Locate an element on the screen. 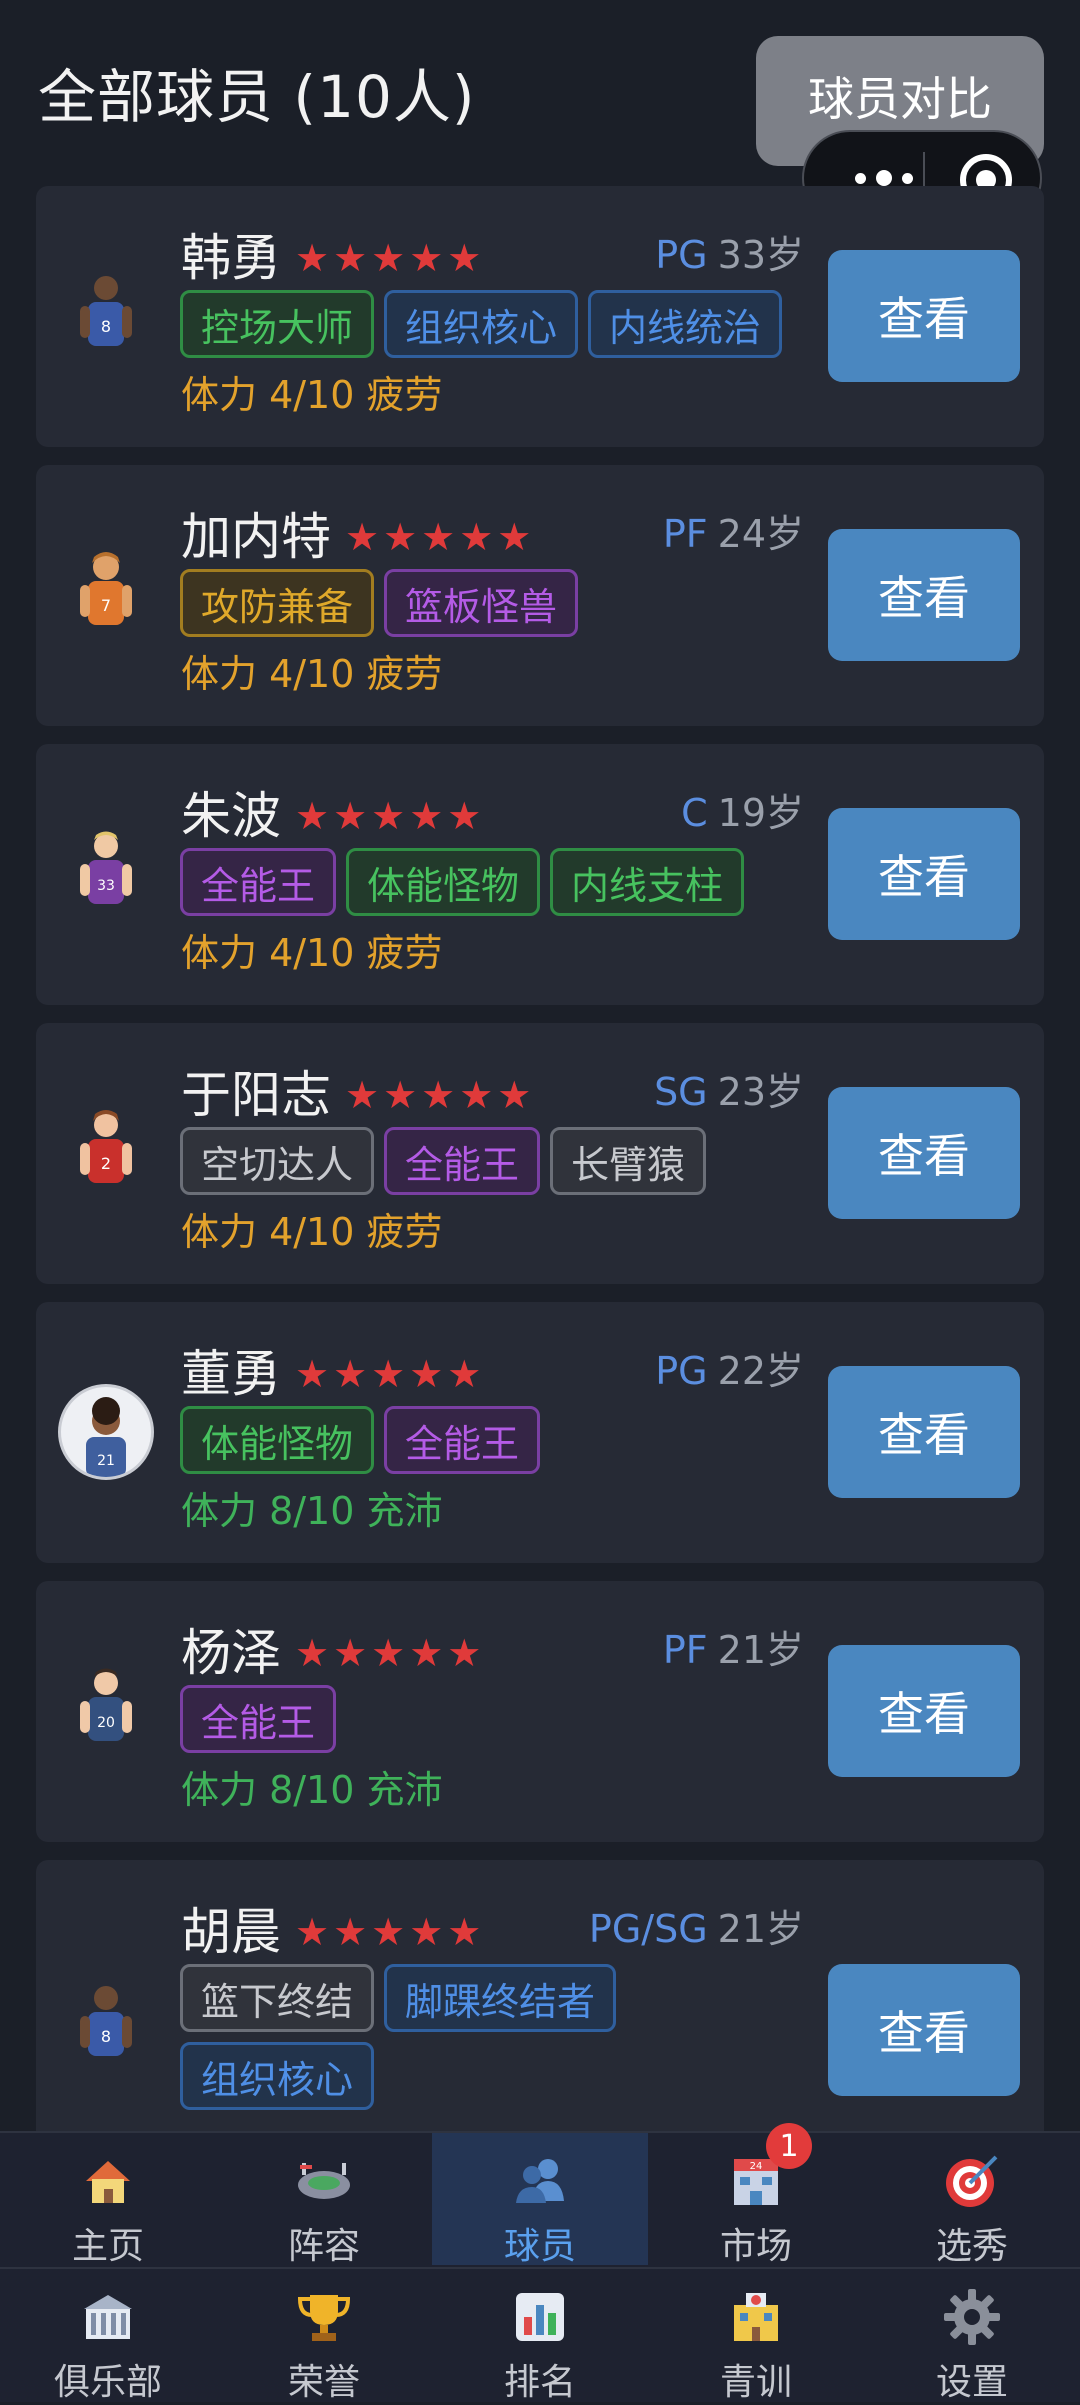 This screenshot has width=1080, height=2405. player-avatar-icon: 33 is located at coordinates (106, 867).